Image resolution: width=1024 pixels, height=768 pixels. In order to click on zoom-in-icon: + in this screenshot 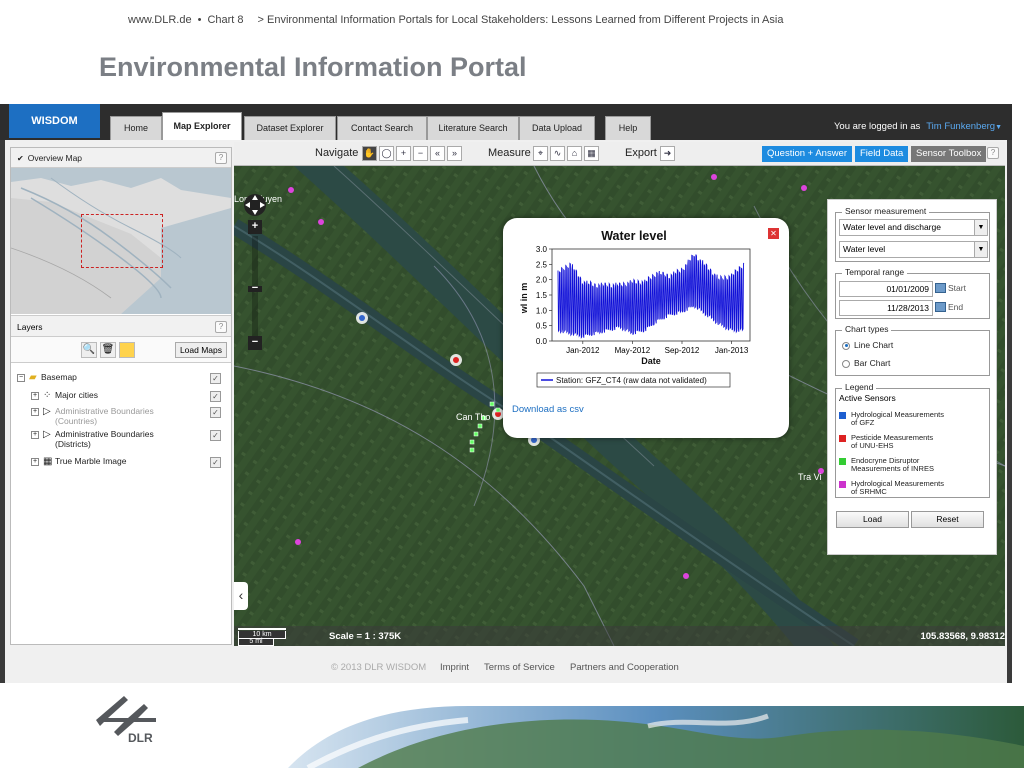, I will do `click(403, 153)`.